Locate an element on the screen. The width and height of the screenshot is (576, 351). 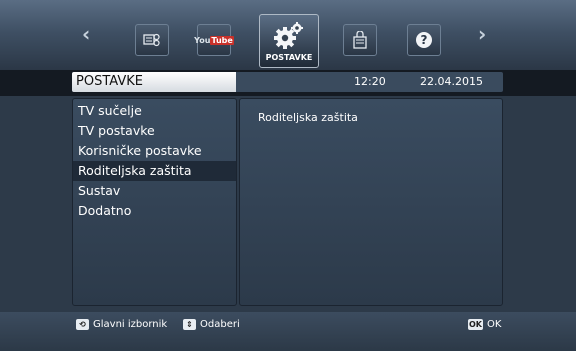
menu-item-user-settings: Korisničke postavke is located at coordinates (154, 151).